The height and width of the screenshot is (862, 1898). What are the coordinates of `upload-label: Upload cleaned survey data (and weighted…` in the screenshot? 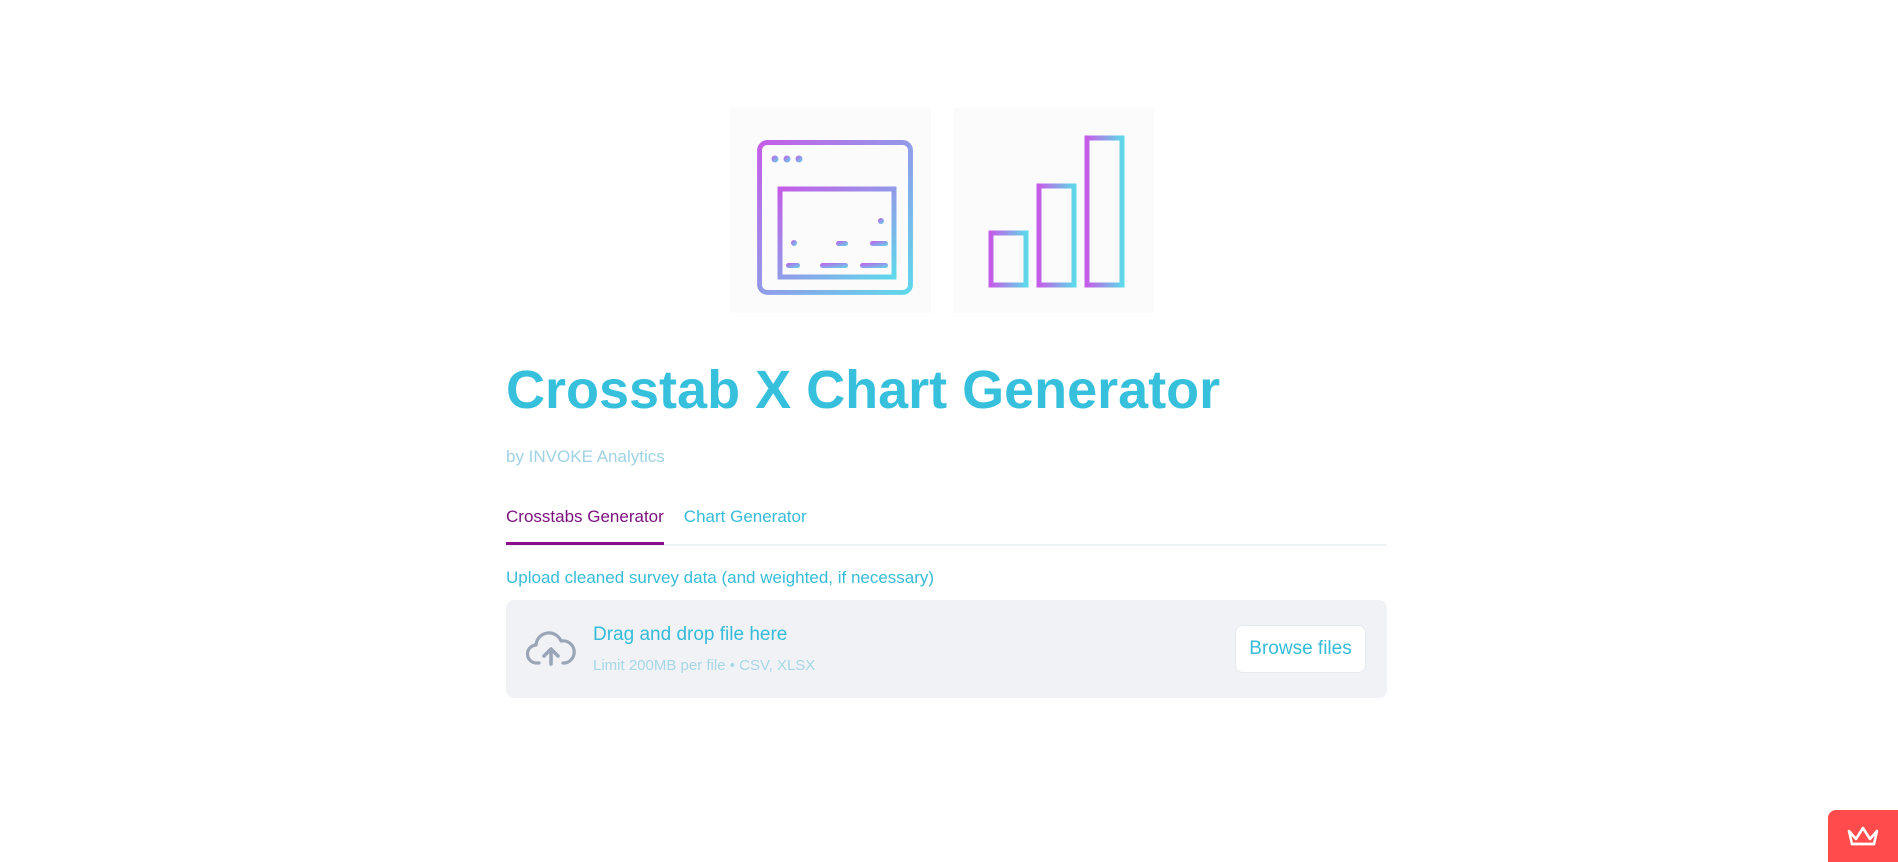 It's located at (720, 577).